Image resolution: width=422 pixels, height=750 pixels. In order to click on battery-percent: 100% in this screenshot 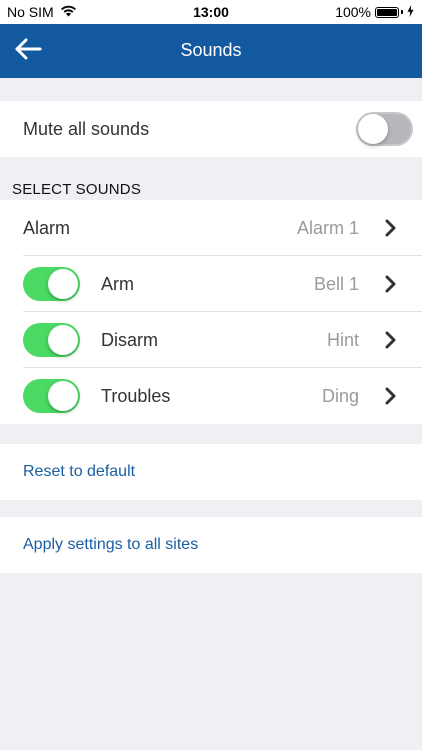, I will do `click(353, 12)`.